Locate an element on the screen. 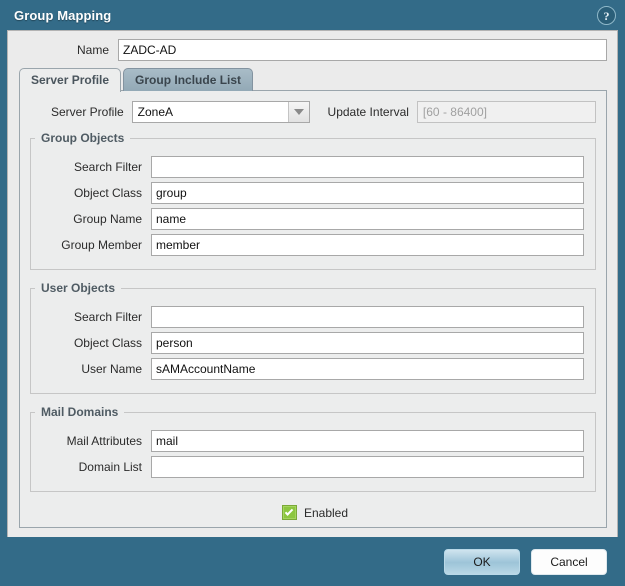  domain-list-label: Domain List is located at coordinates (110, 467).